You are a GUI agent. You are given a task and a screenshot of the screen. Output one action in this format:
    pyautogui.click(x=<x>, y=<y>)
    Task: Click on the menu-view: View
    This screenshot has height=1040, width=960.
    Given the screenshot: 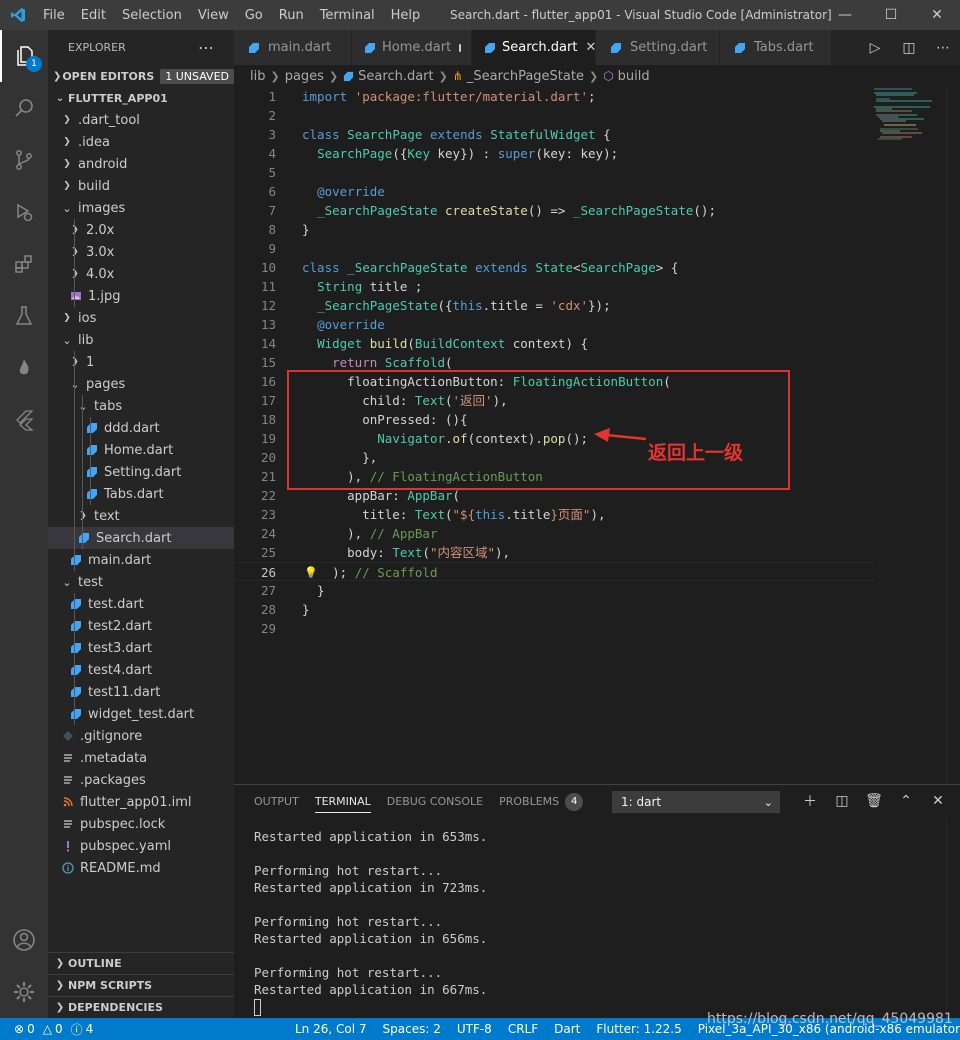 What is the action you would take?
    pyautogui.click(x=213, y=15)
    